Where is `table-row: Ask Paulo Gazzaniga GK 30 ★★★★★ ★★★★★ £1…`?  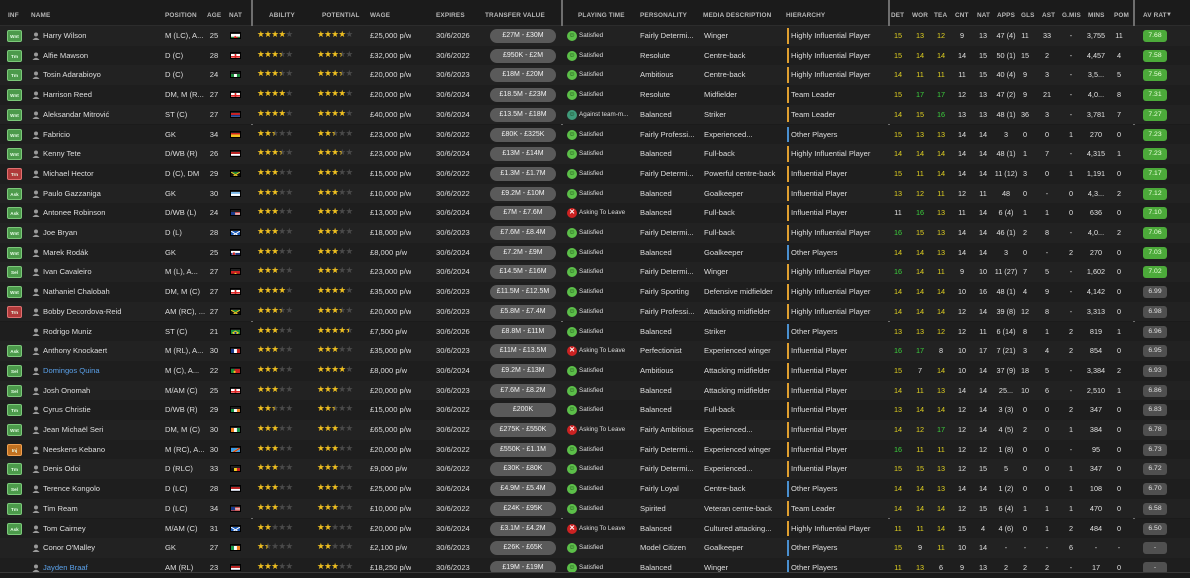
table-row: Ask Paulo Gazzaniga GK 30 ★★★★★ ★★★★★ £1… is located at coordinates (595, 193).